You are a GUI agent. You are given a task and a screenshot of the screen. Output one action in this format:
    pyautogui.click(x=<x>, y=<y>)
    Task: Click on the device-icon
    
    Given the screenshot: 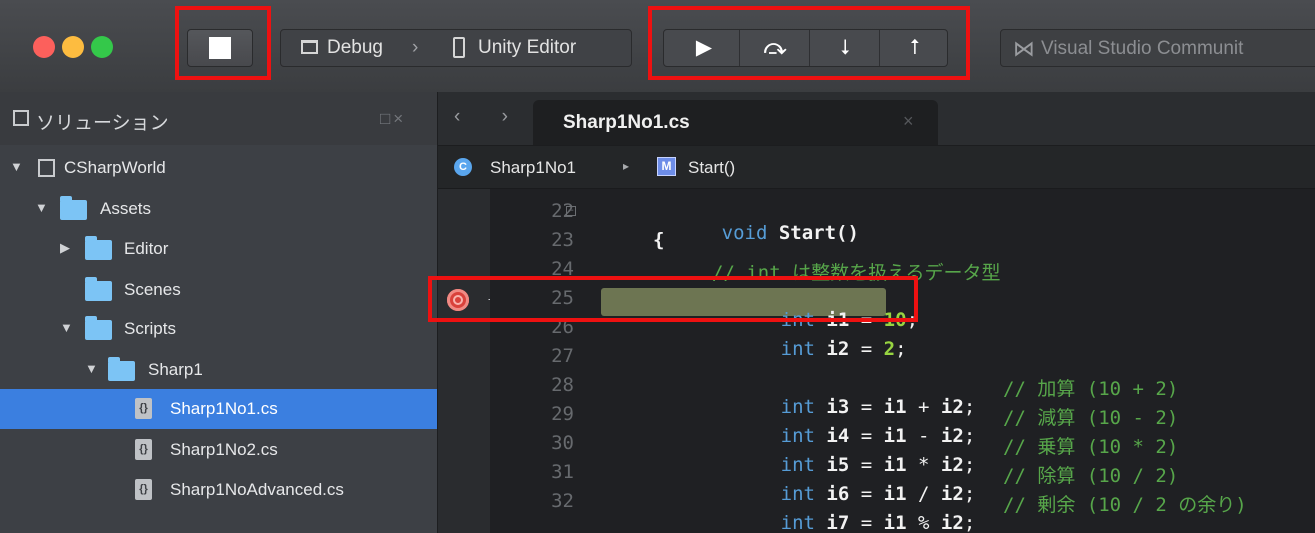 What is the action you would take?
    pyautogui.click(x=459, y=47)
    